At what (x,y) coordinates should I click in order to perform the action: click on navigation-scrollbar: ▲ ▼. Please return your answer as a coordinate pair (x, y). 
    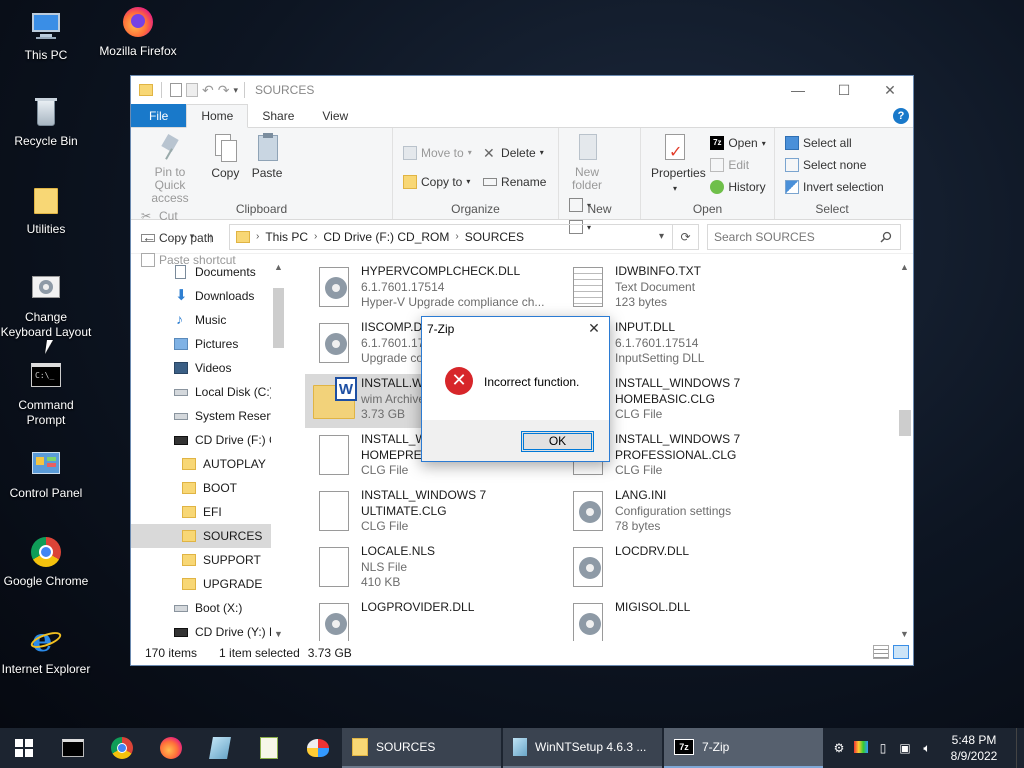
    Looking at the image, I should click on (279, 450).